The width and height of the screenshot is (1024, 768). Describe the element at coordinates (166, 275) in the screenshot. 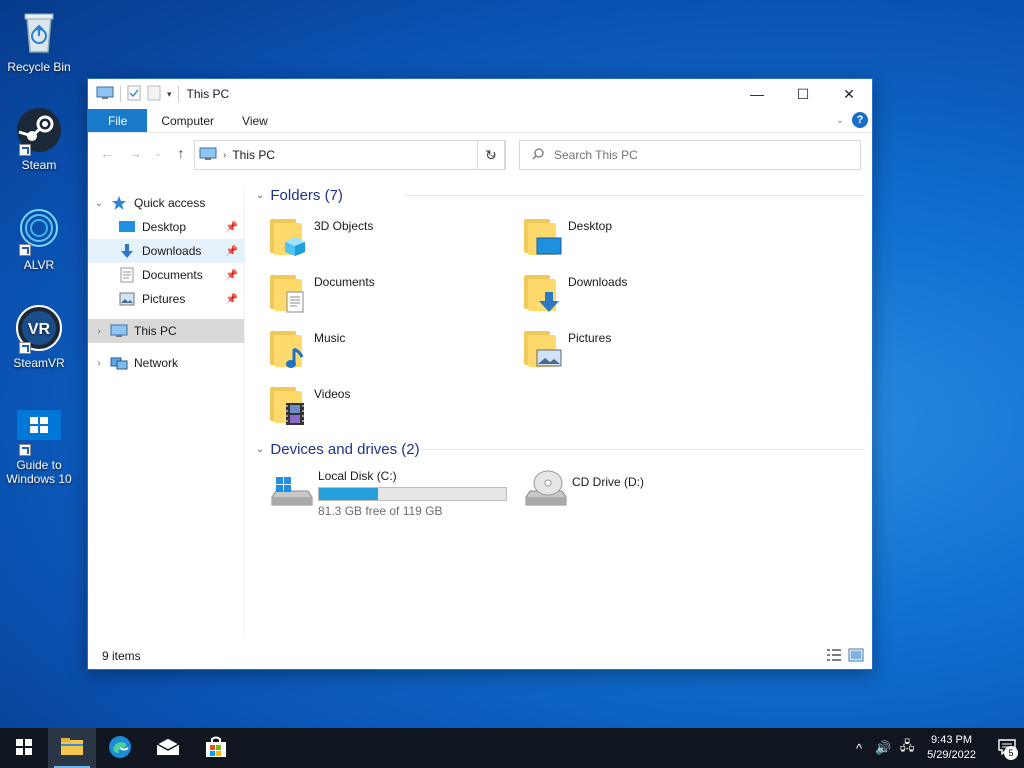

I see `sidebar-item-documents: Documents 📌` at that location.